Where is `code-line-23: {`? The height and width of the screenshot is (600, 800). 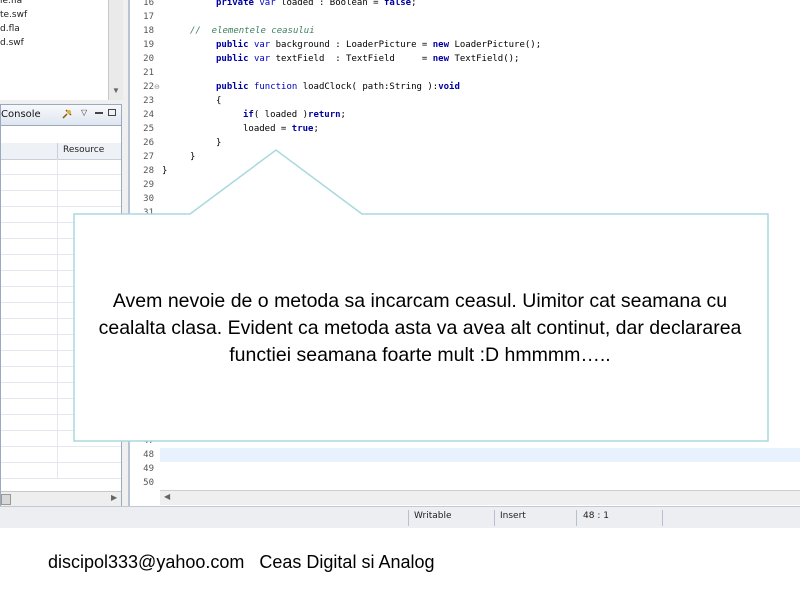 code-line-23: { is located at coordinates (219, 101).